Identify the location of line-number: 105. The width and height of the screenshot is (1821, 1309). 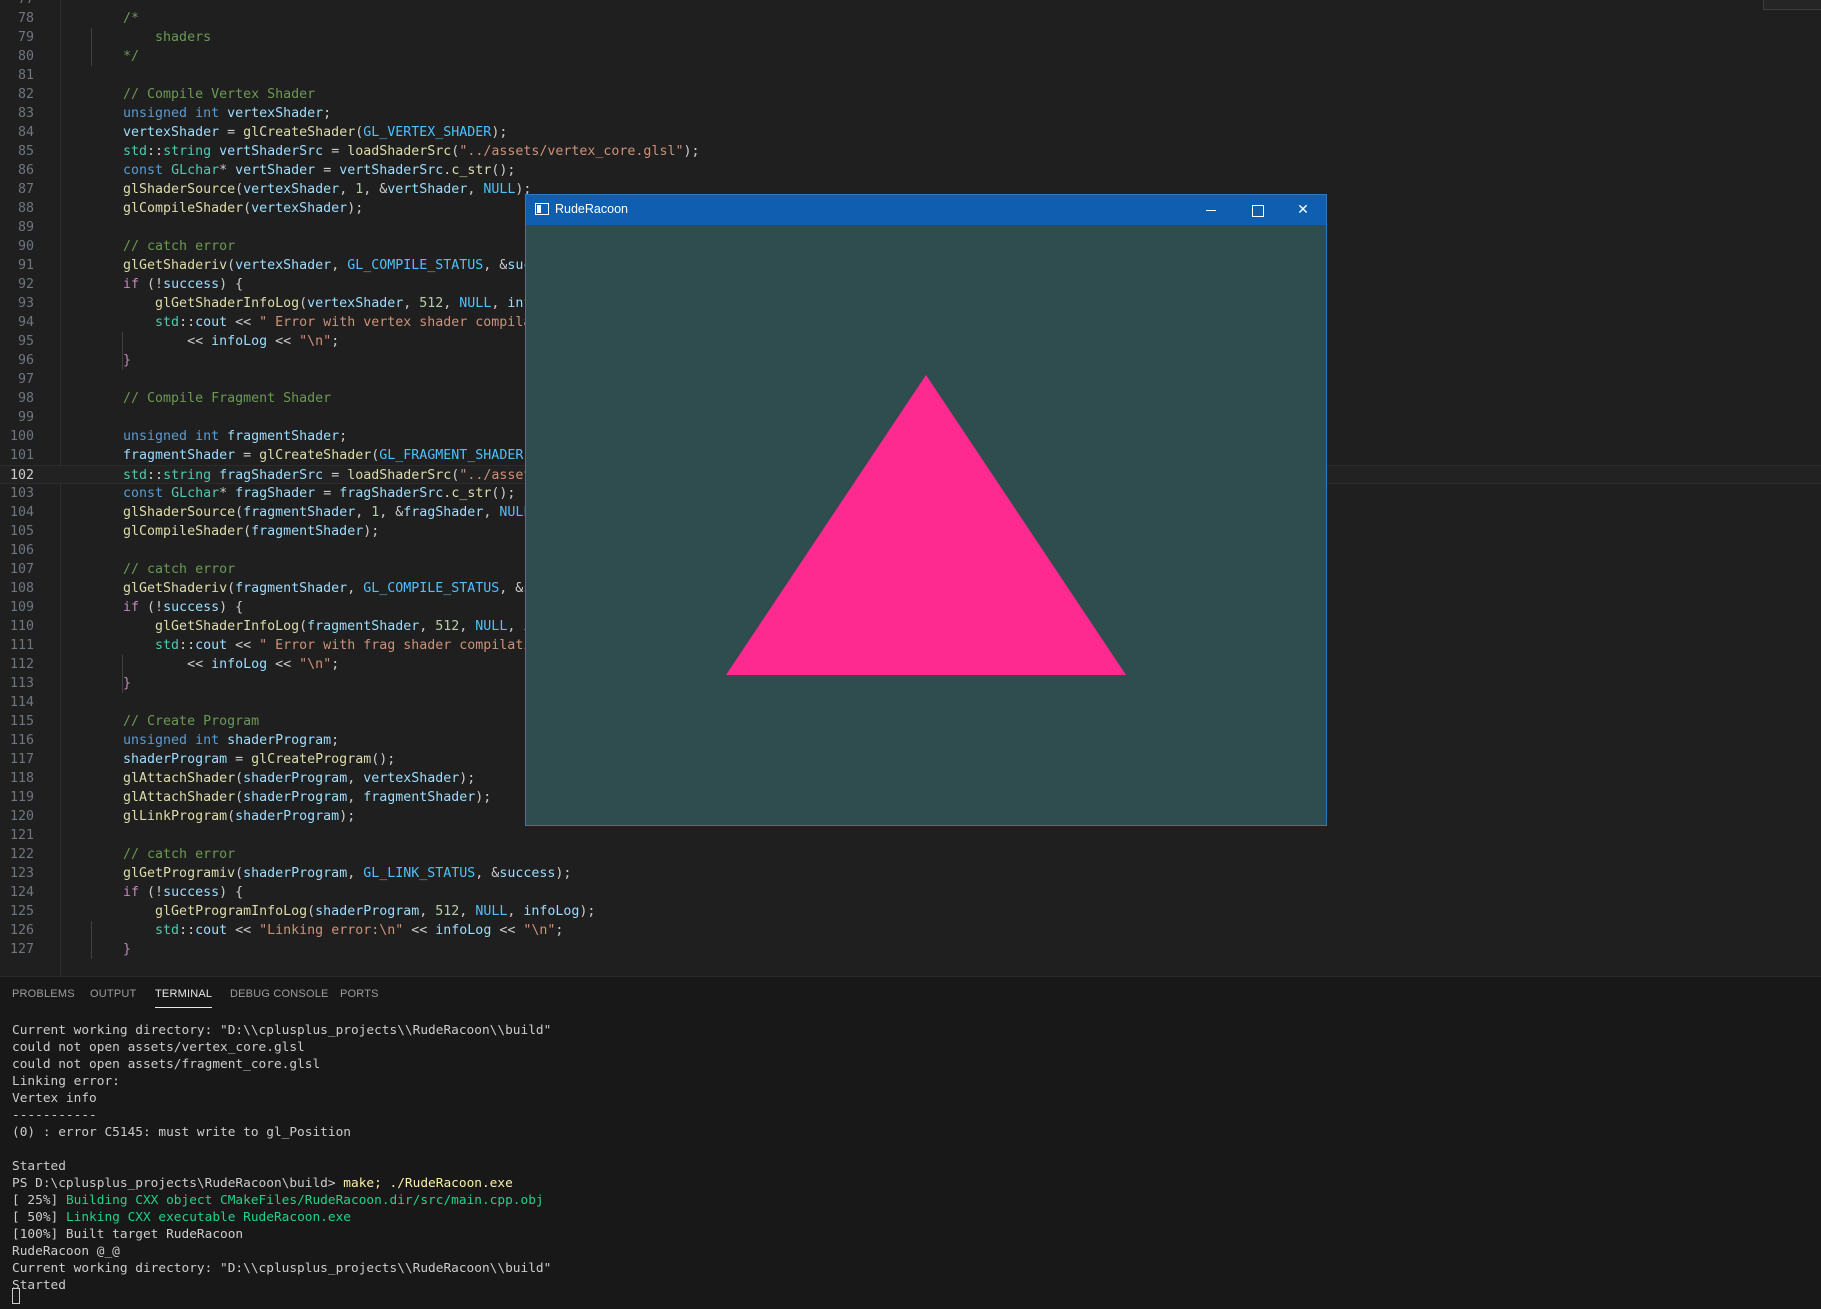
(21, 531).